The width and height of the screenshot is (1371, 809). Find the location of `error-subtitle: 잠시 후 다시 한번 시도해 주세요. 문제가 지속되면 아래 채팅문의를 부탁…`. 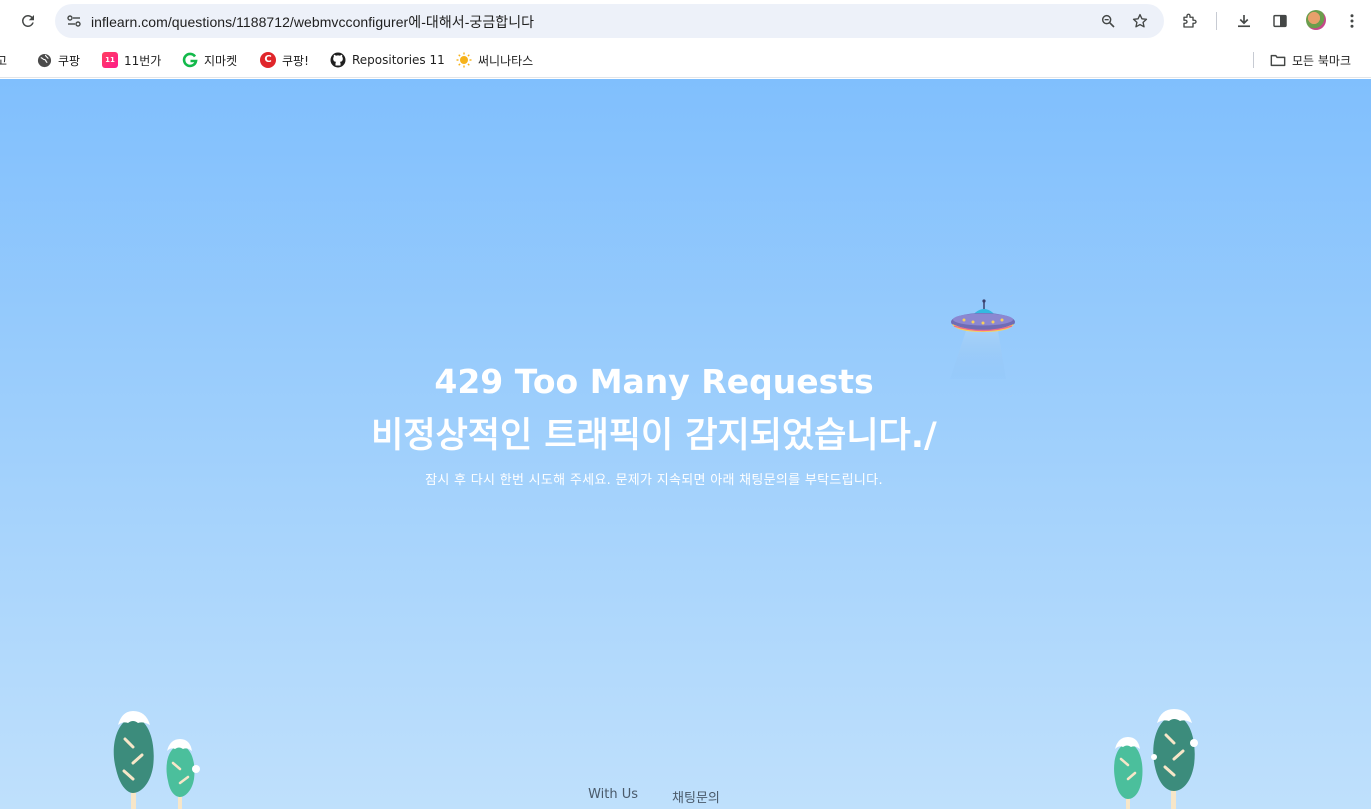

error-subtitle: 잠시 후 다시 한번 시도해 주세요. 문제가 지속되면 아래 채팅문의를 부탁… is located at coordinates (654, 480).